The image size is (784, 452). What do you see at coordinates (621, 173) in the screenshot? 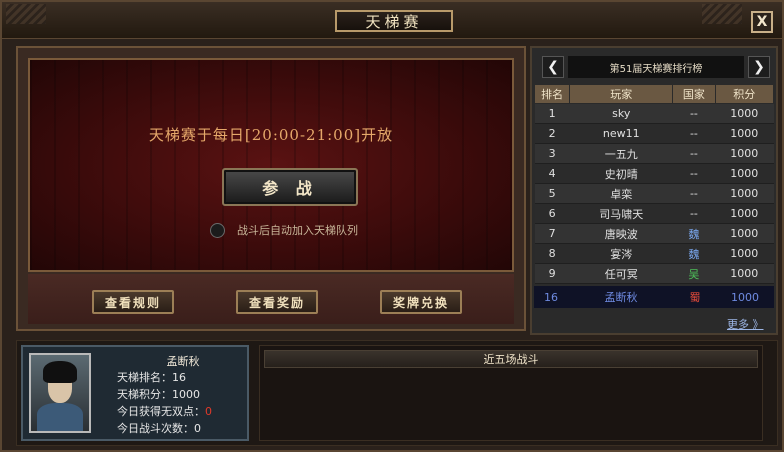
I see `player-cell: 史初晴` at bounding box center [621, 173].